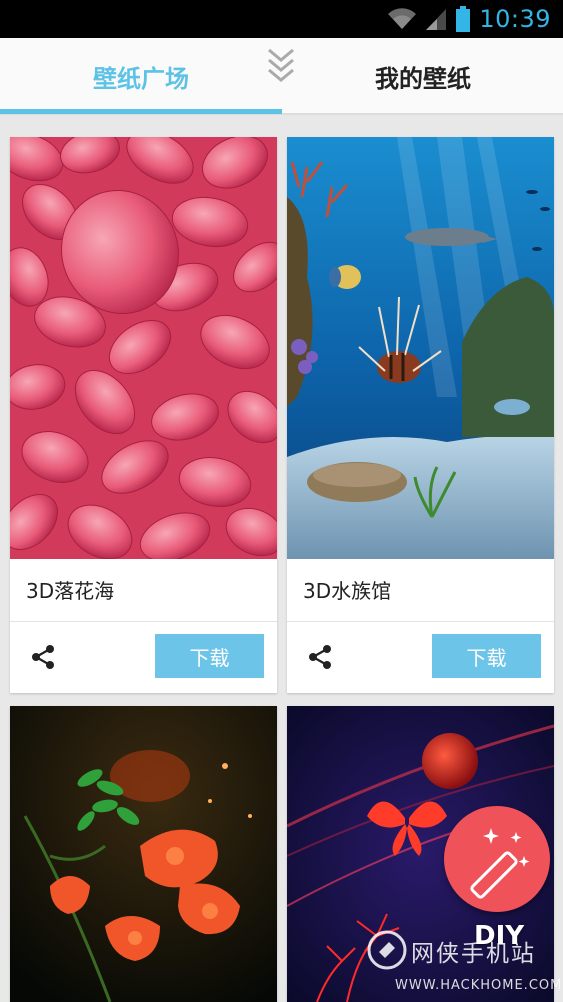 This screenshot has height=1002, width=563. What do you see at coordinates (436, 19) in the screenshot?
I see `signal-icon` at bounding box center [436, 19].